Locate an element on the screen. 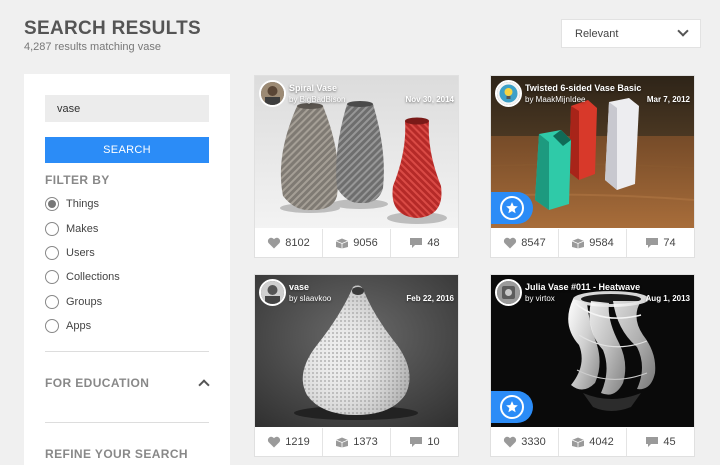 The height and width of the screenshot is (465, 720). filter-option-groups: Groups is located at coordinates (82, 302).